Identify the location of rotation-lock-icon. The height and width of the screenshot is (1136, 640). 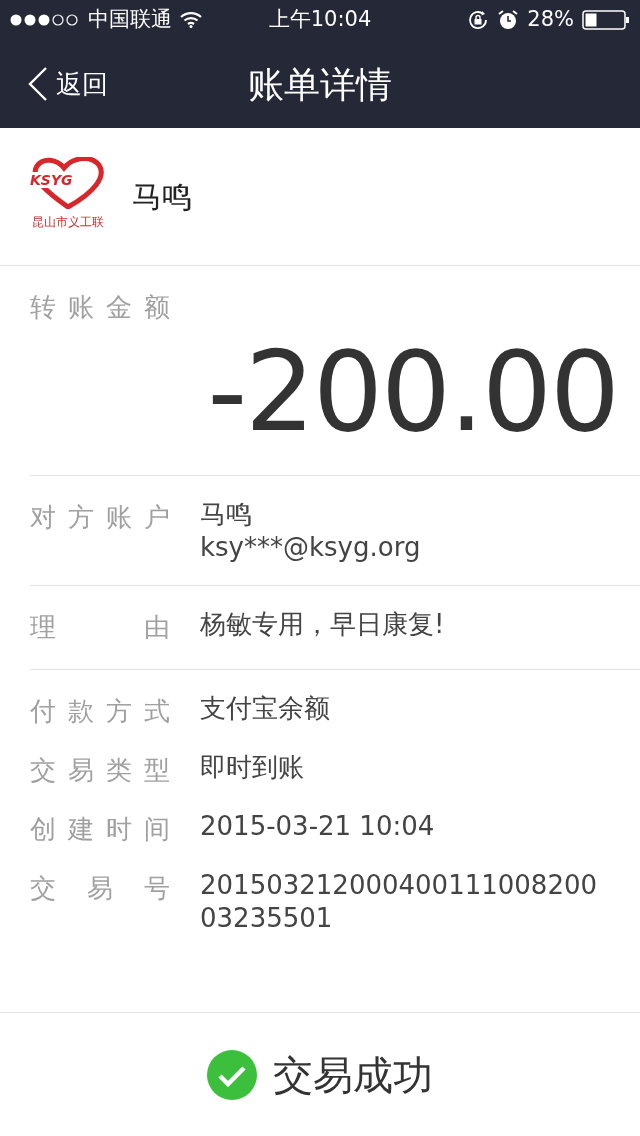
(478, 20).